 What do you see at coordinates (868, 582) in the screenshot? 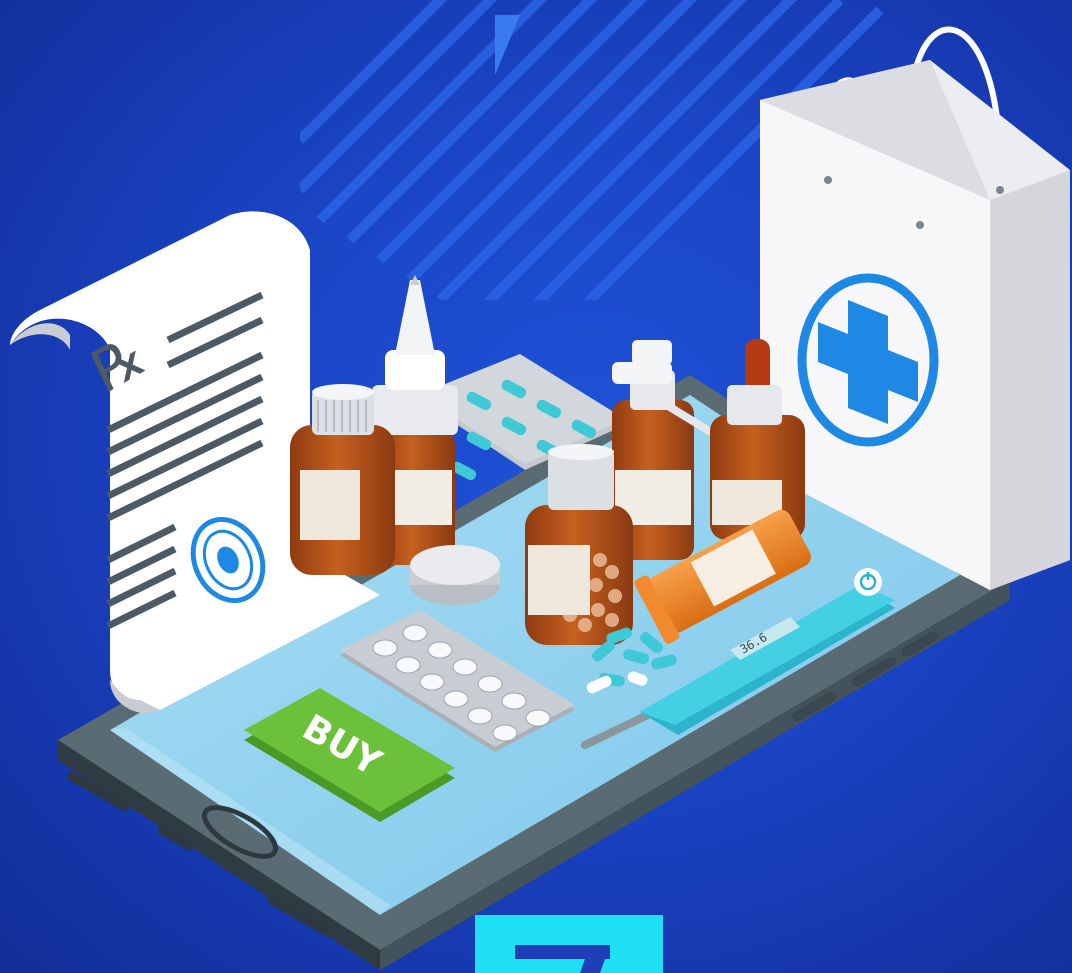
I see `power-icon` at bounding box center [868, 582].